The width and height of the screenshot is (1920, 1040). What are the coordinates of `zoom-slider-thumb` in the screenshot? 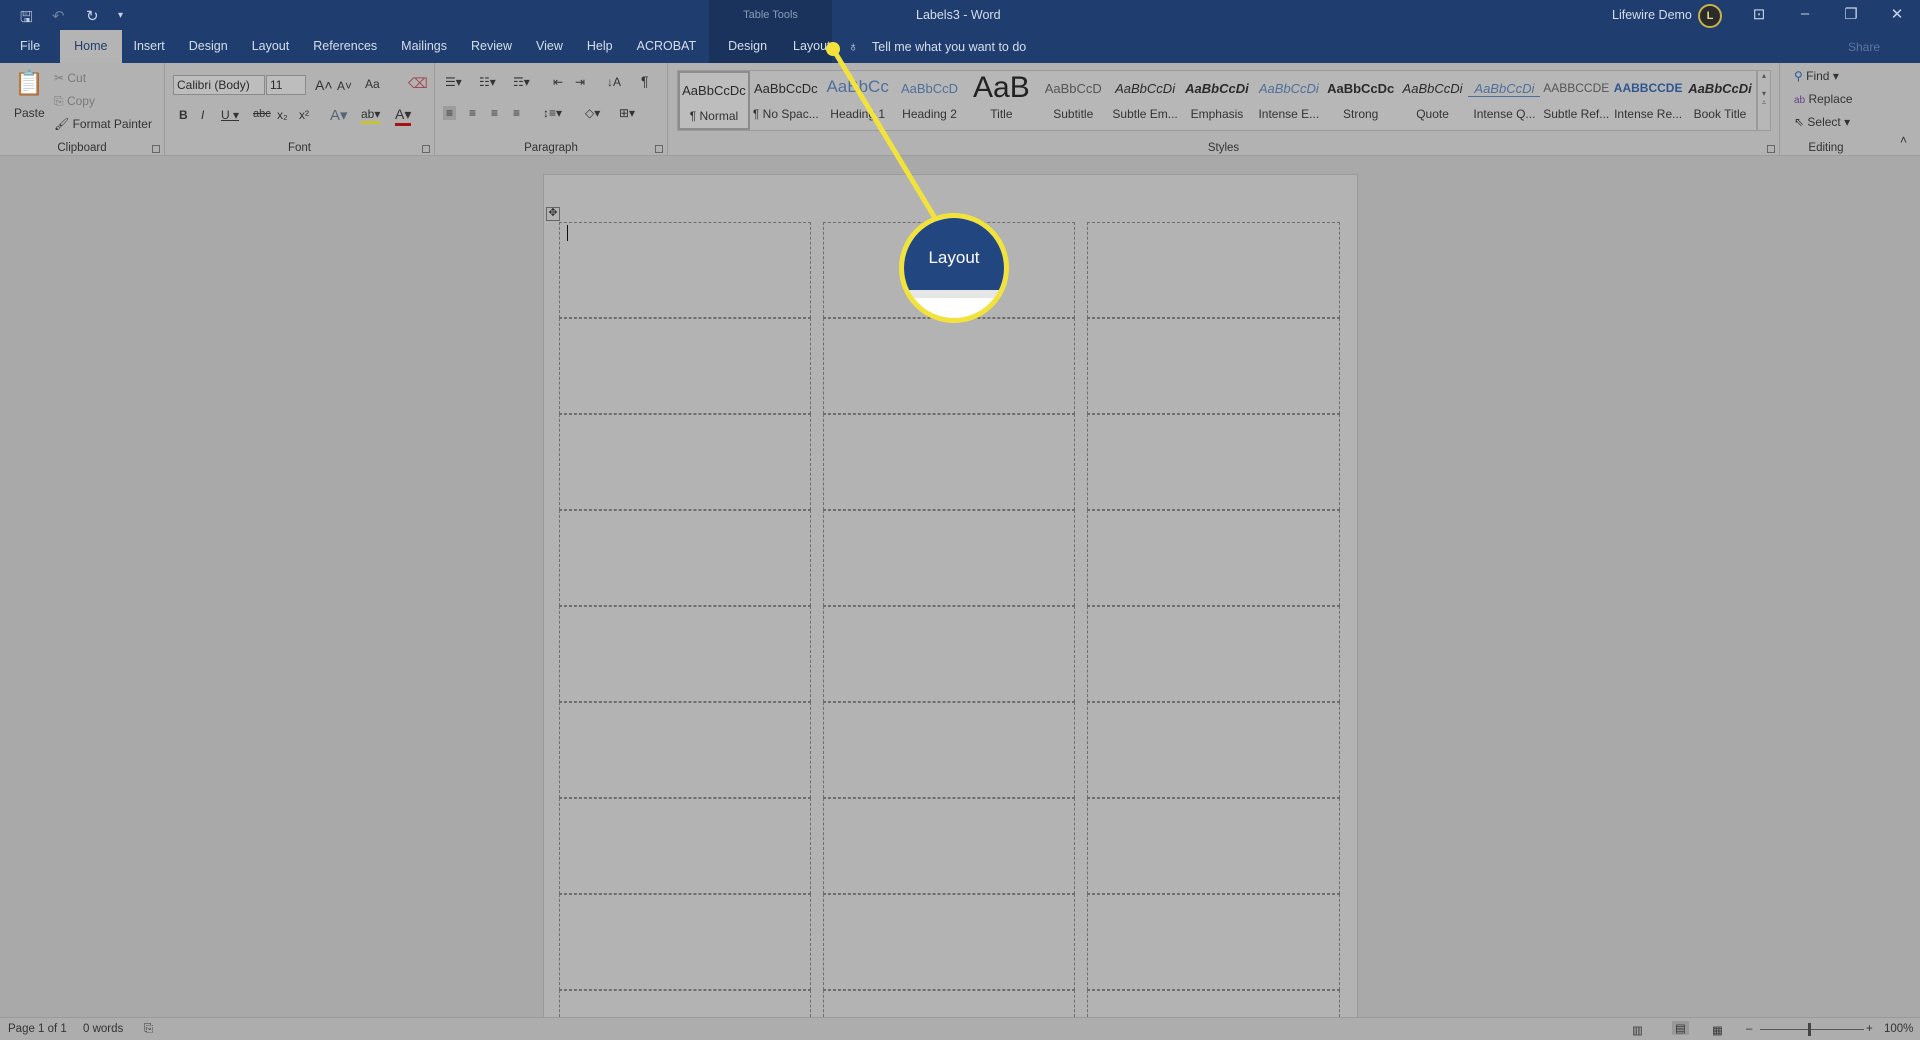 It's located at (1809, 1029).